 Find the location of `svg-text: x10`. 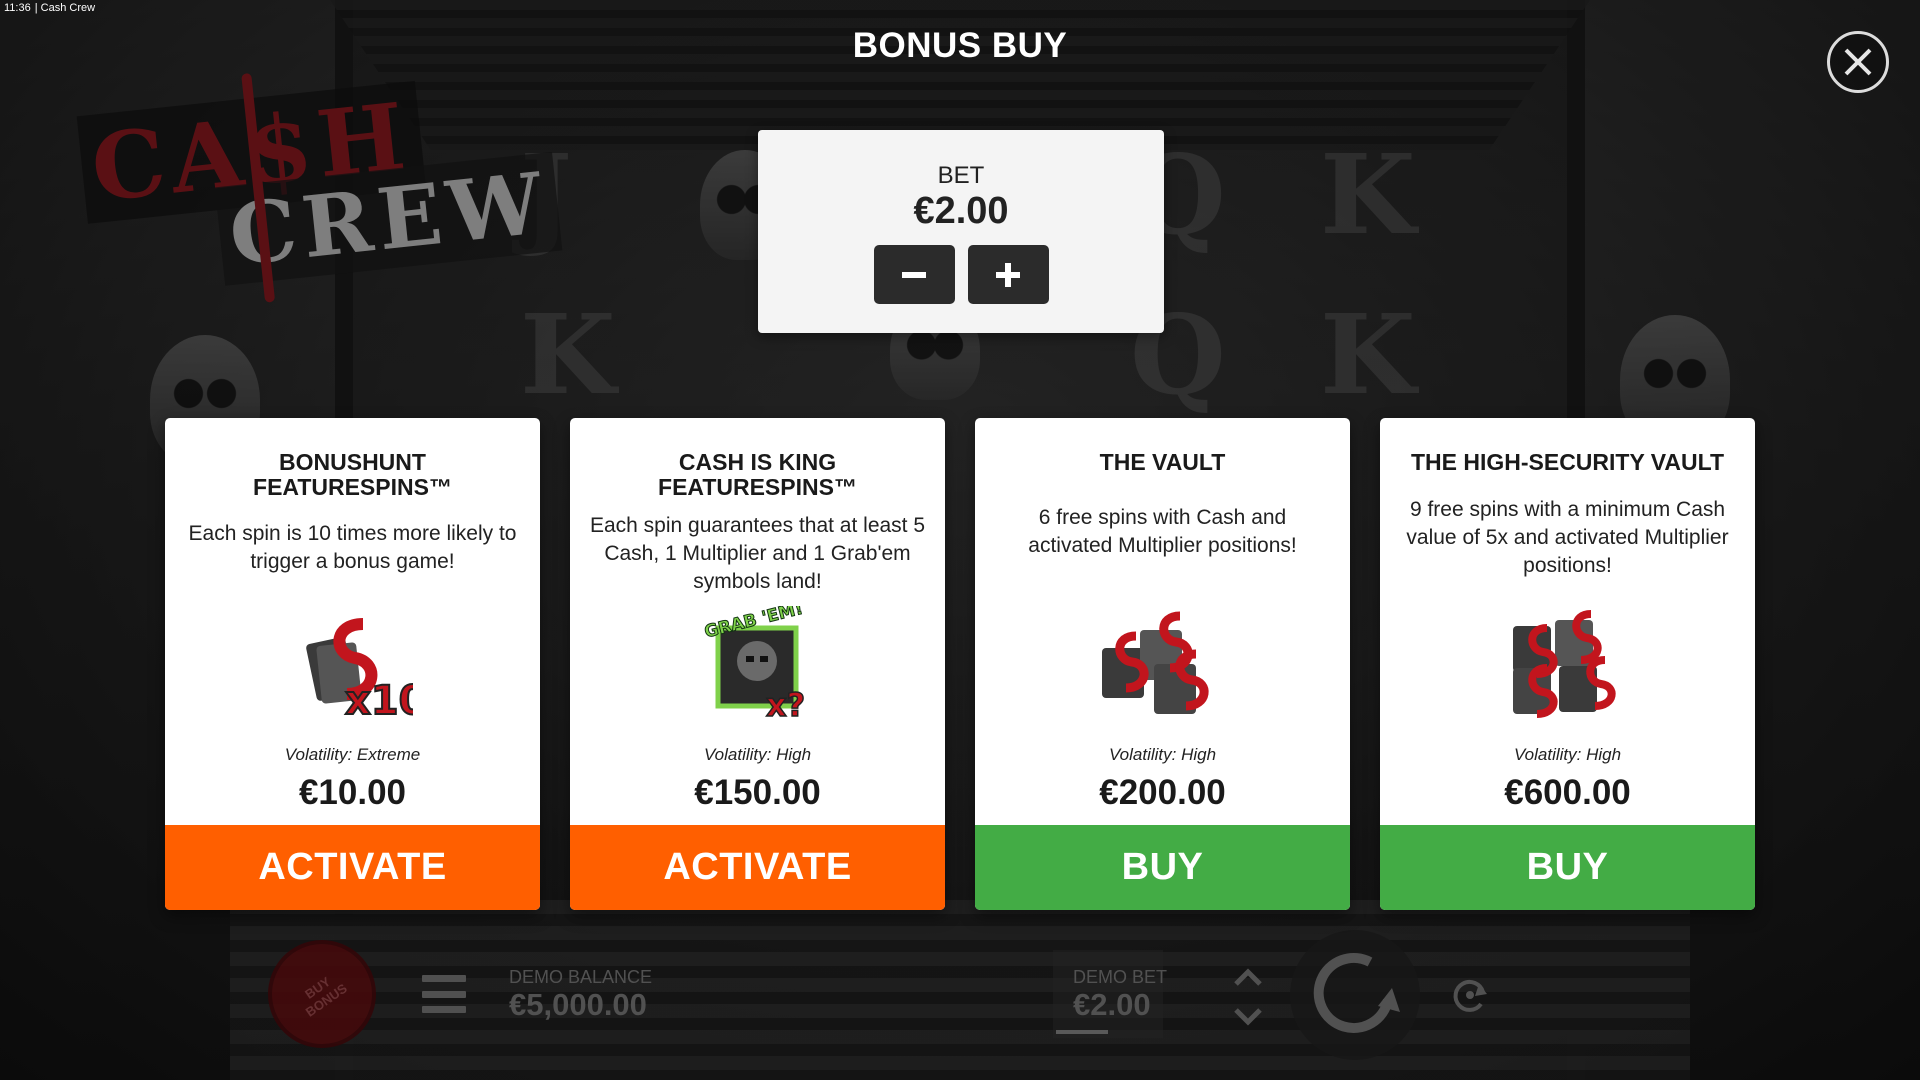

svg-text: x10 is located at coordinates (379, 701).